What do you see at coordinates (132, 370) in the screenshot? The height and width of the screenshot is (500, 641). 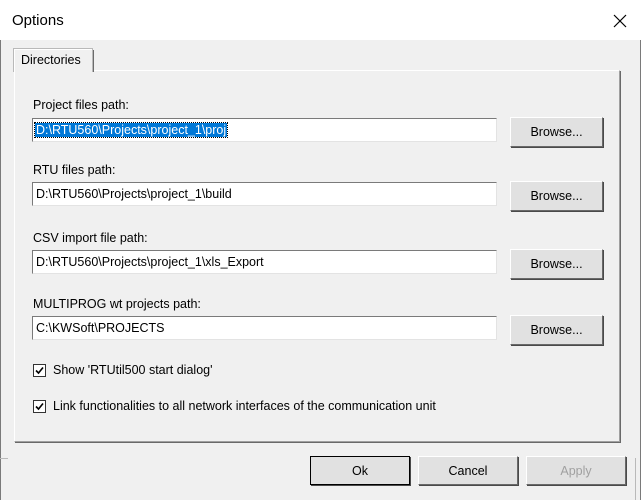 I see `show-start-dialog-label: Show 'RTUtil500 start dialog'` at bounding box center [132, 370].